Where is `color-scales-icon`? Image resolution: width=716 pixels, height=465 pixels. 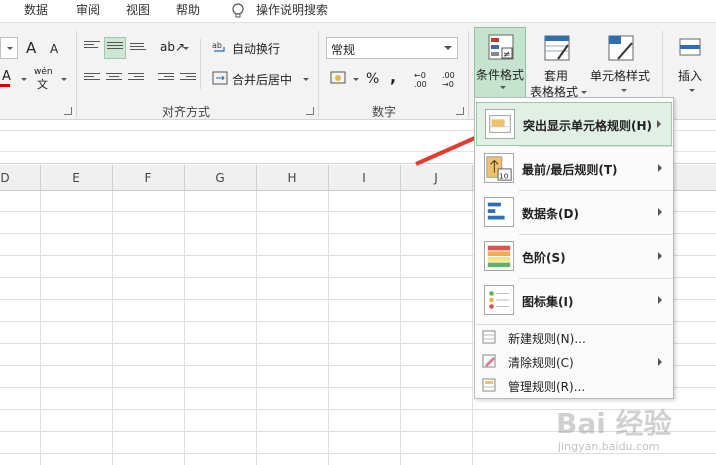
color-scales-icon is located at coordinates (499, 256).